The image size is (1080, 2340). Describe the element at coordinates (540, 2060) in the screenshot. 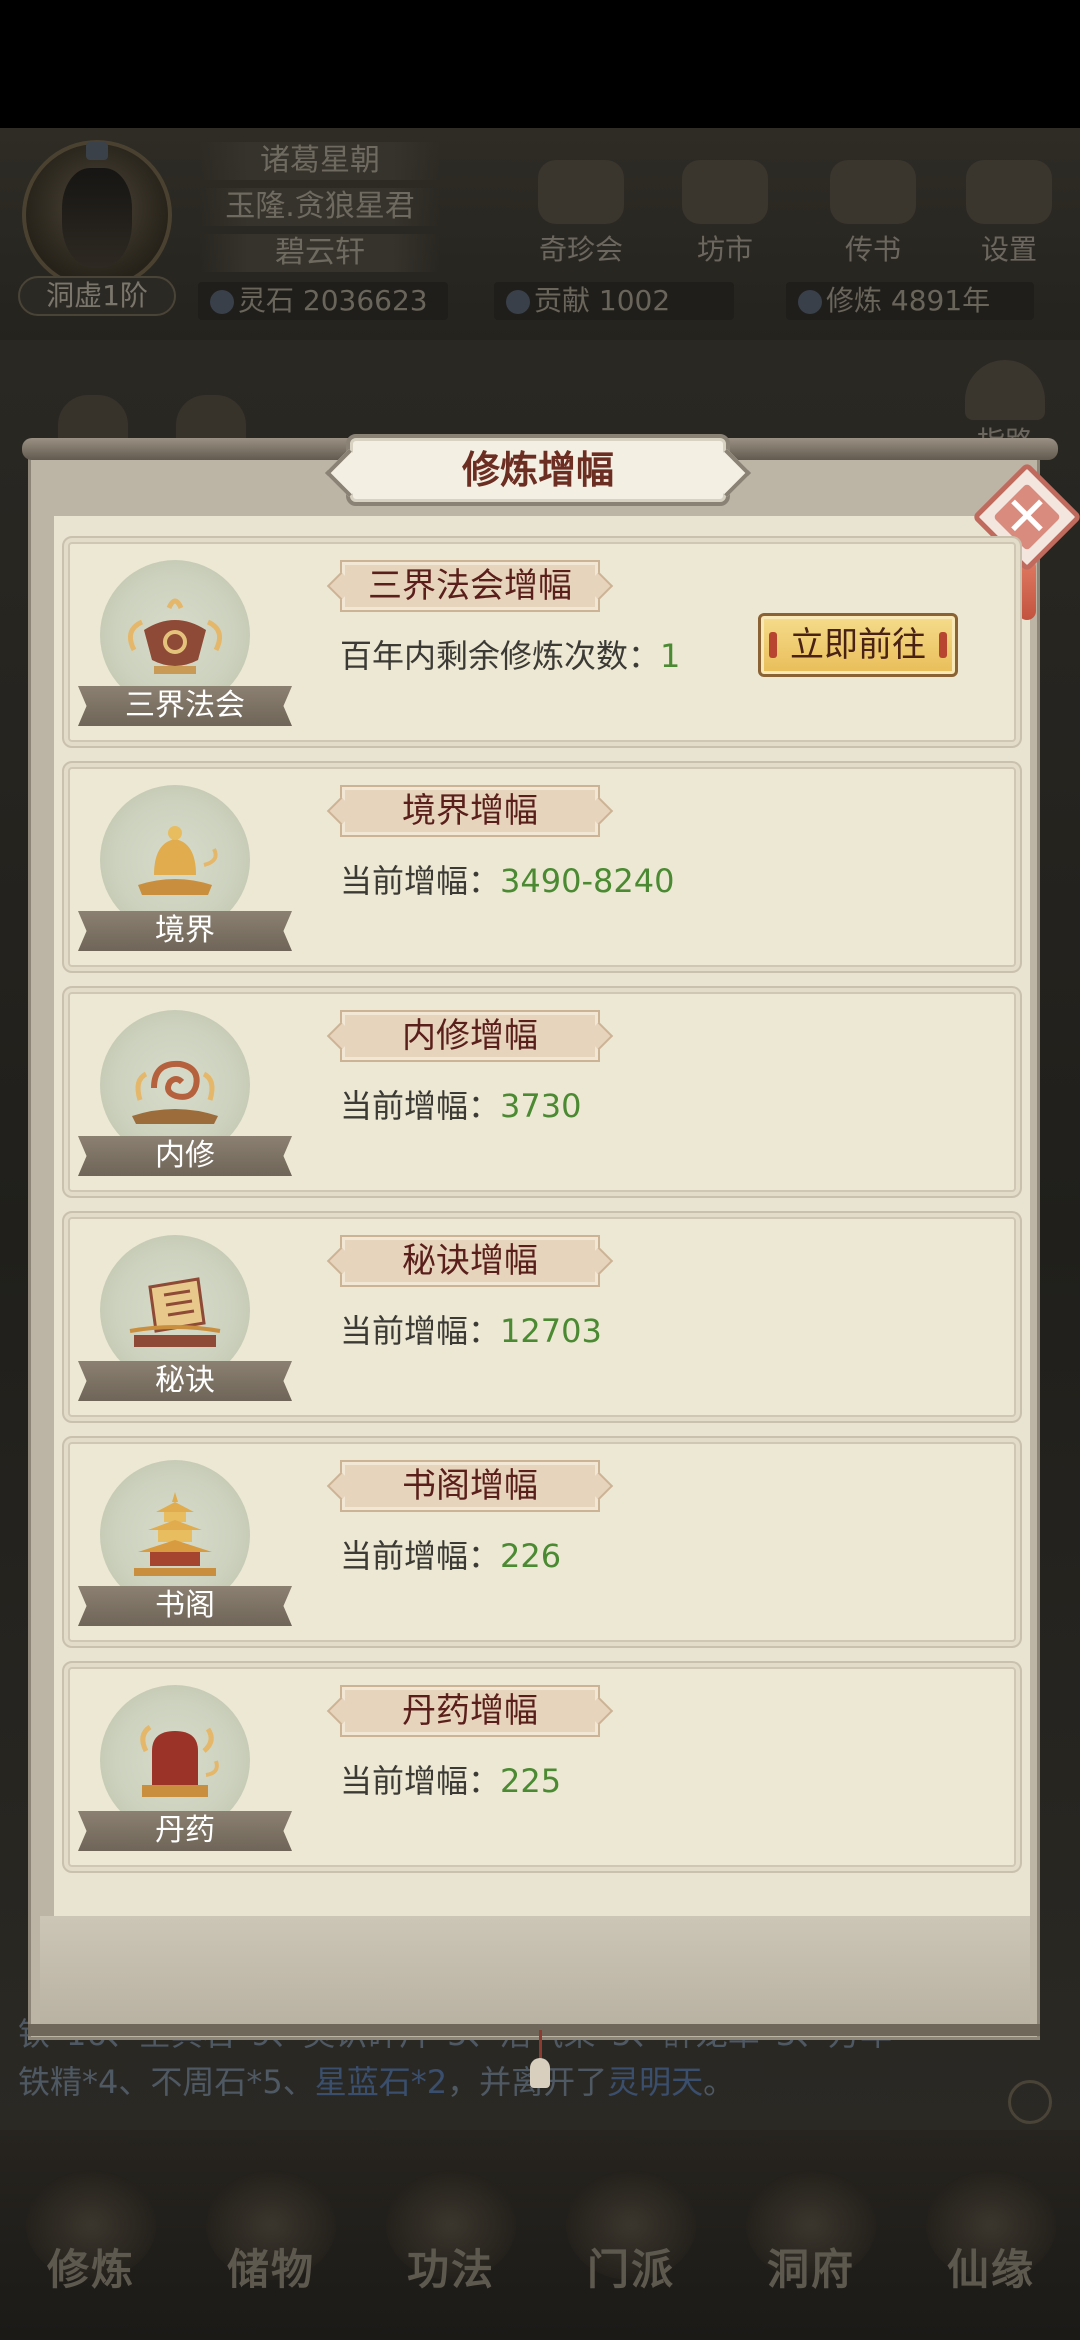

I see `bell-pendant-icon` at that location.